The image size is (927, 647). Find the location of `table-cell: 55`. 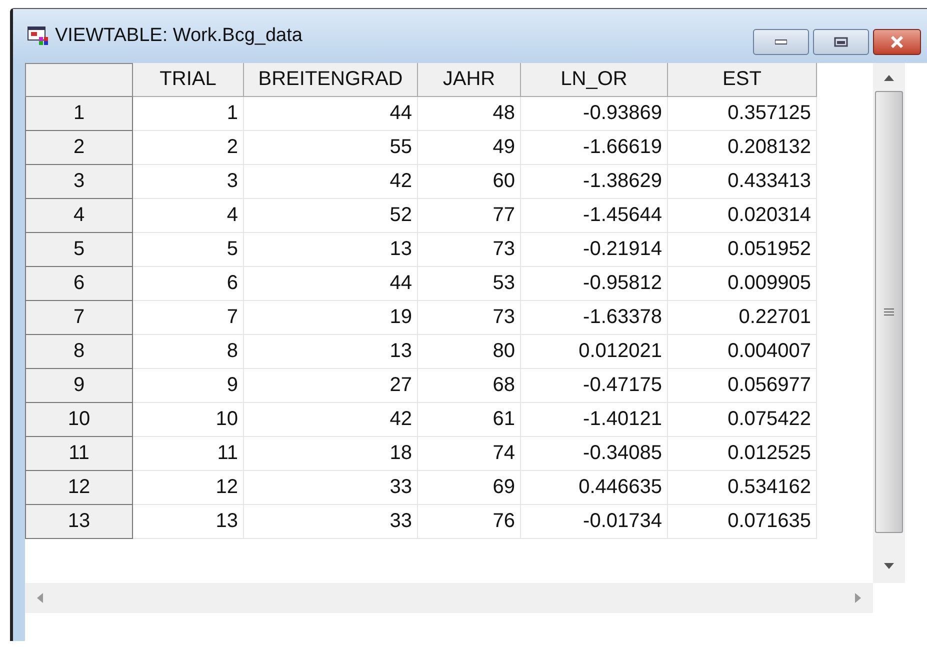

table-cell: 55 is located at coordinates (331, 148).